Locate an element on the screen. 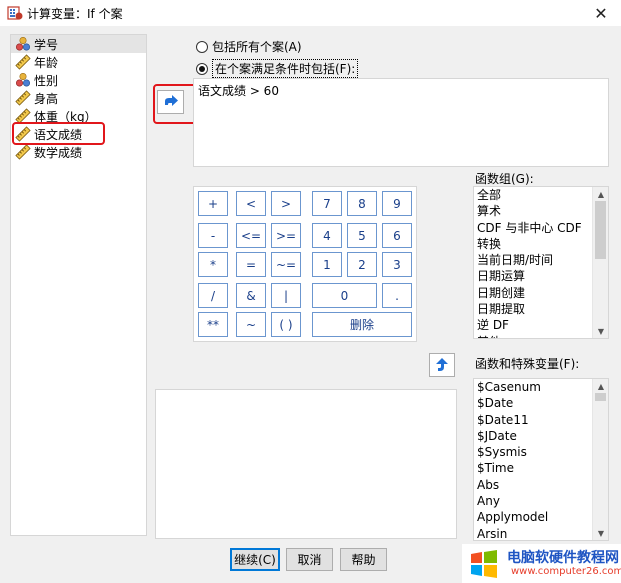 Image resolution: width=621 pixels, height=583 pixels. key-parentheses: ( ) is located at coordinates (286, 324).